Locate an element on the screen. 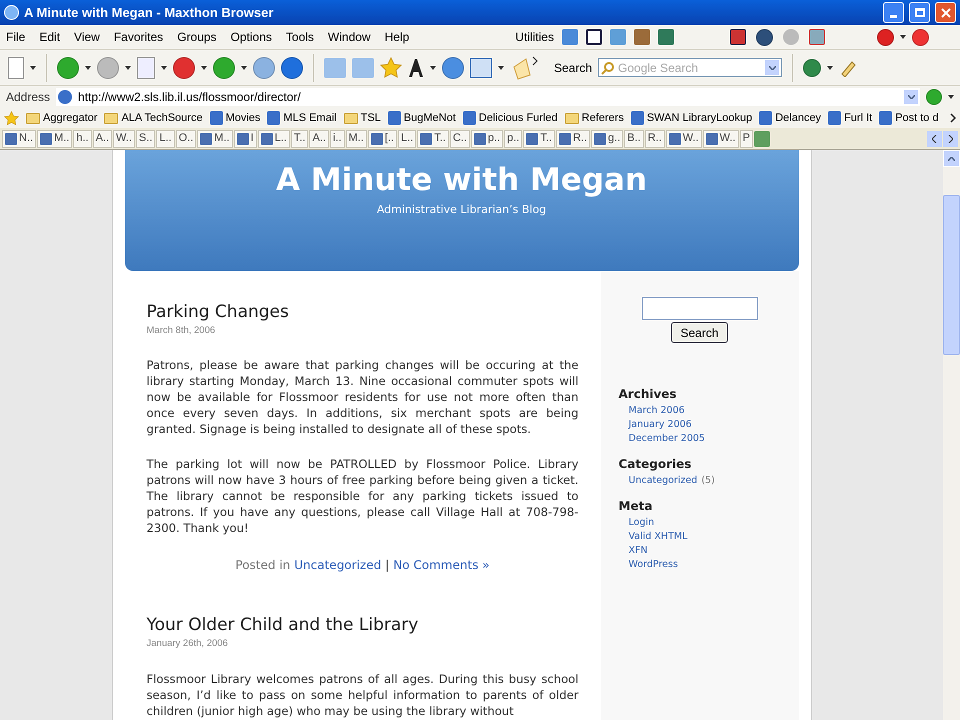 This screenshot has height=720, width=960. forward-button is located at coordinates (108, 67).